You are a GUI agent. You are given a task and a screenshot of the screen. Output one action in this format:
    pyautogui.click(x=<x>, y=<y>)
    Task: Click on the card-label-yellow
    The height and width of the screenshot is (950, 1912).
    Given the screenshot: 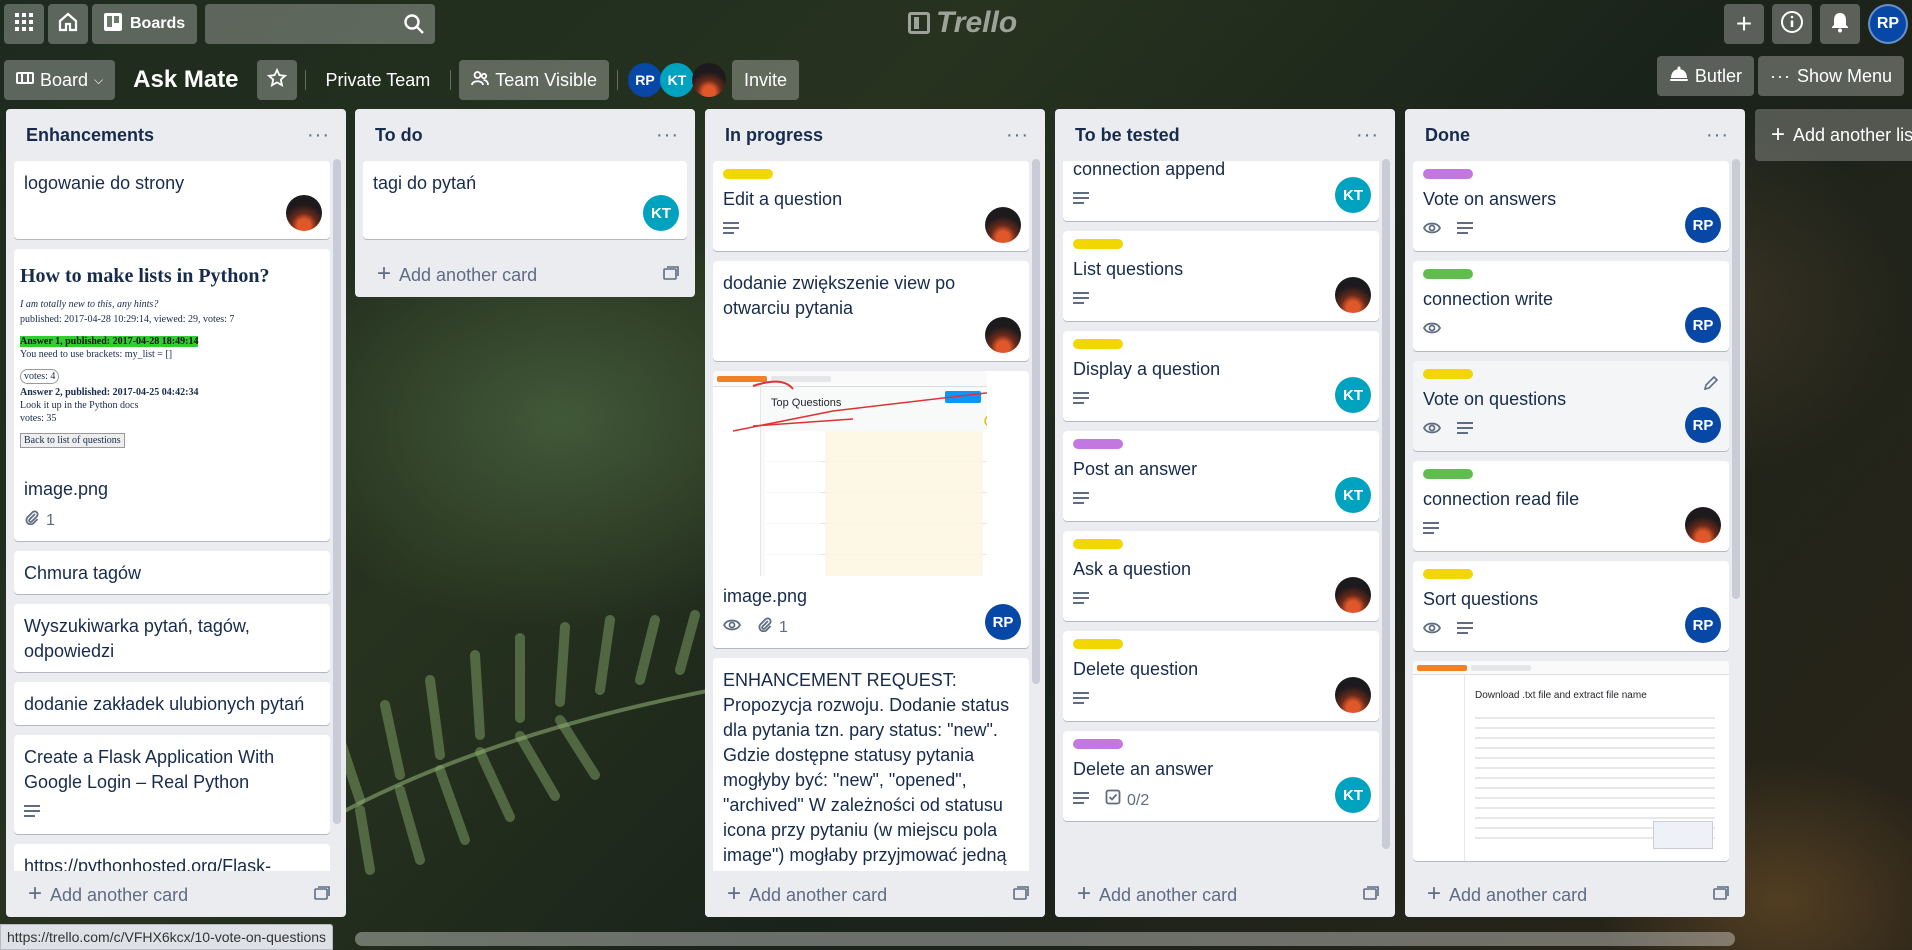 What is the action you would take?
    pyautogui.click(x=1098, y=344)
    